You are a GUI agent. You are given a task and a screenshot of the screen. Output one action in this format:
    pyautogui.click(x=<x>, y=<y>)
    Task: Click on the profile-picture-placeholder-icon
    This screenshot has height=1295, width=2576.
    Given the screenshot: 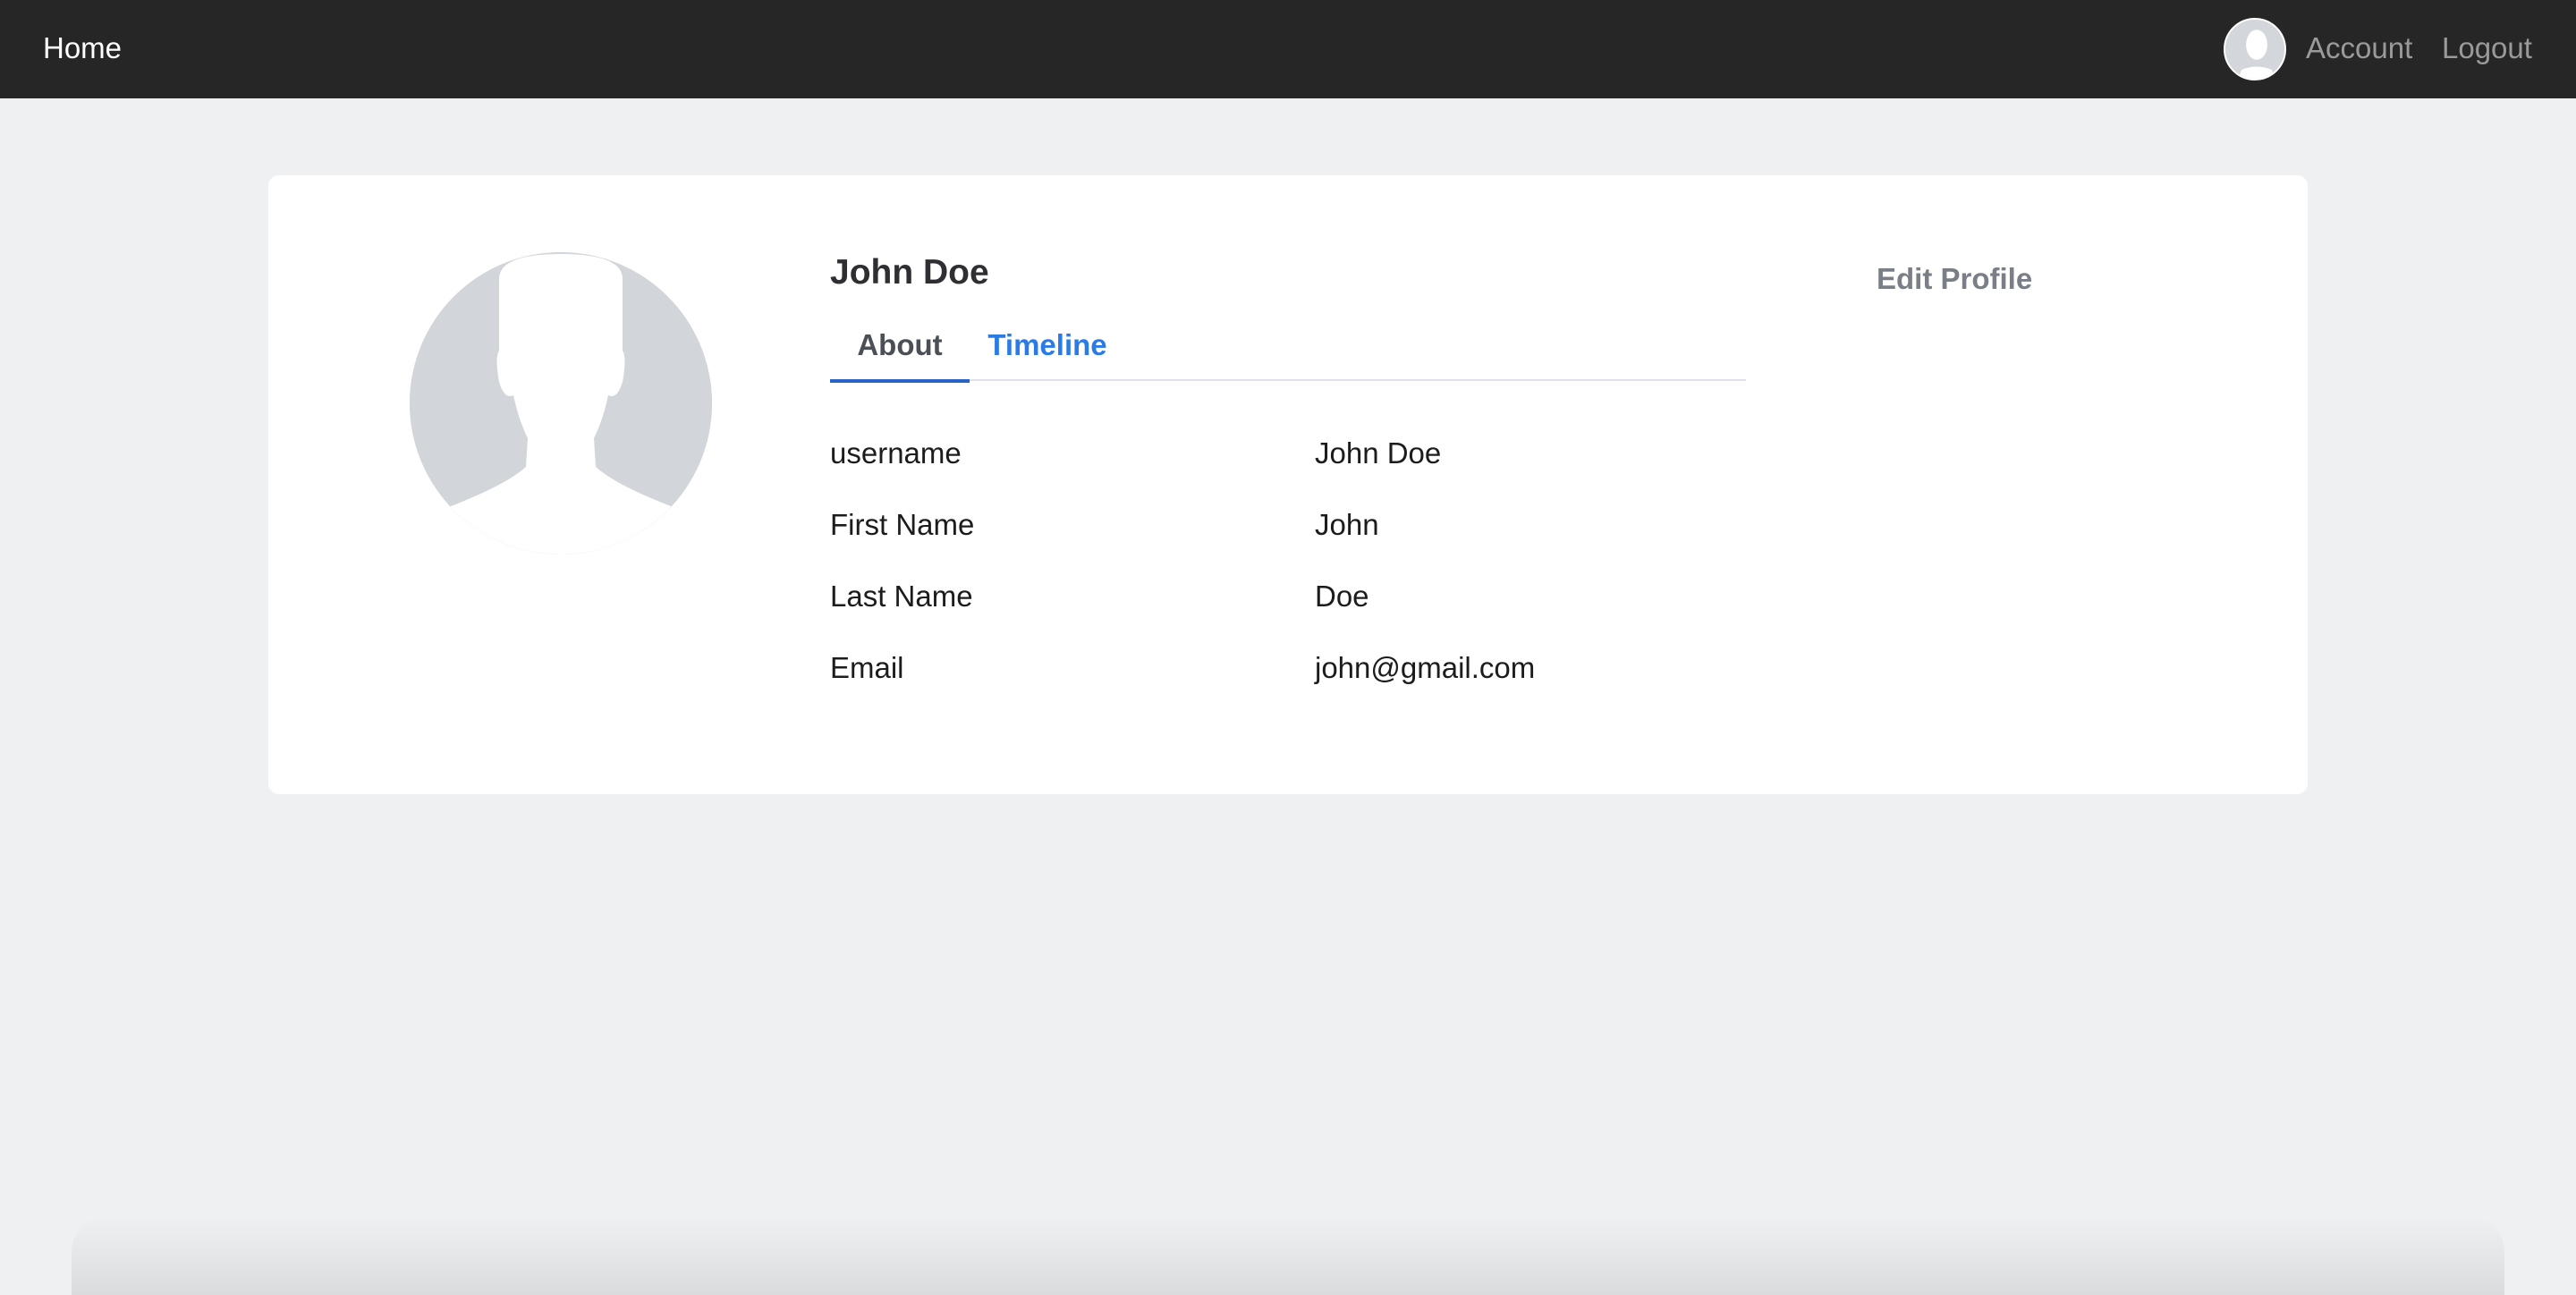 What is the action you would take?
    pyautogui.click(x=561, y=403)
    